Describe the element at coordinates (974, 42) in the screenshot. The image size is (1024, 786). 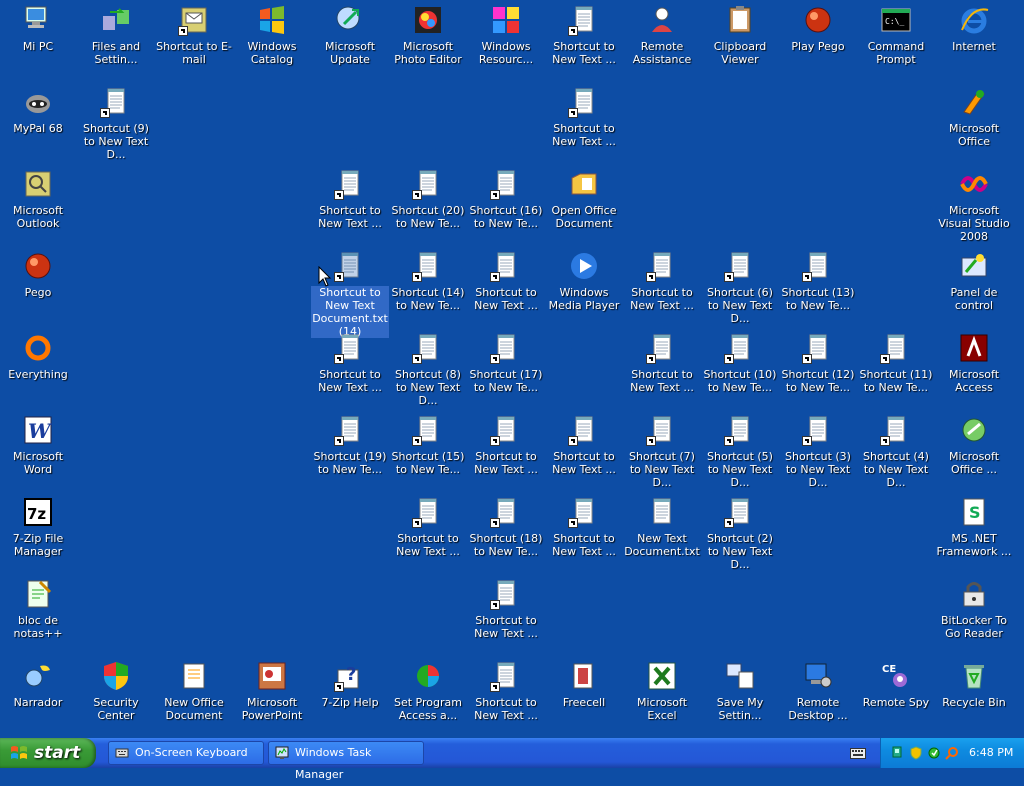
I see `desktop-icon-internet: Internet` at that location.